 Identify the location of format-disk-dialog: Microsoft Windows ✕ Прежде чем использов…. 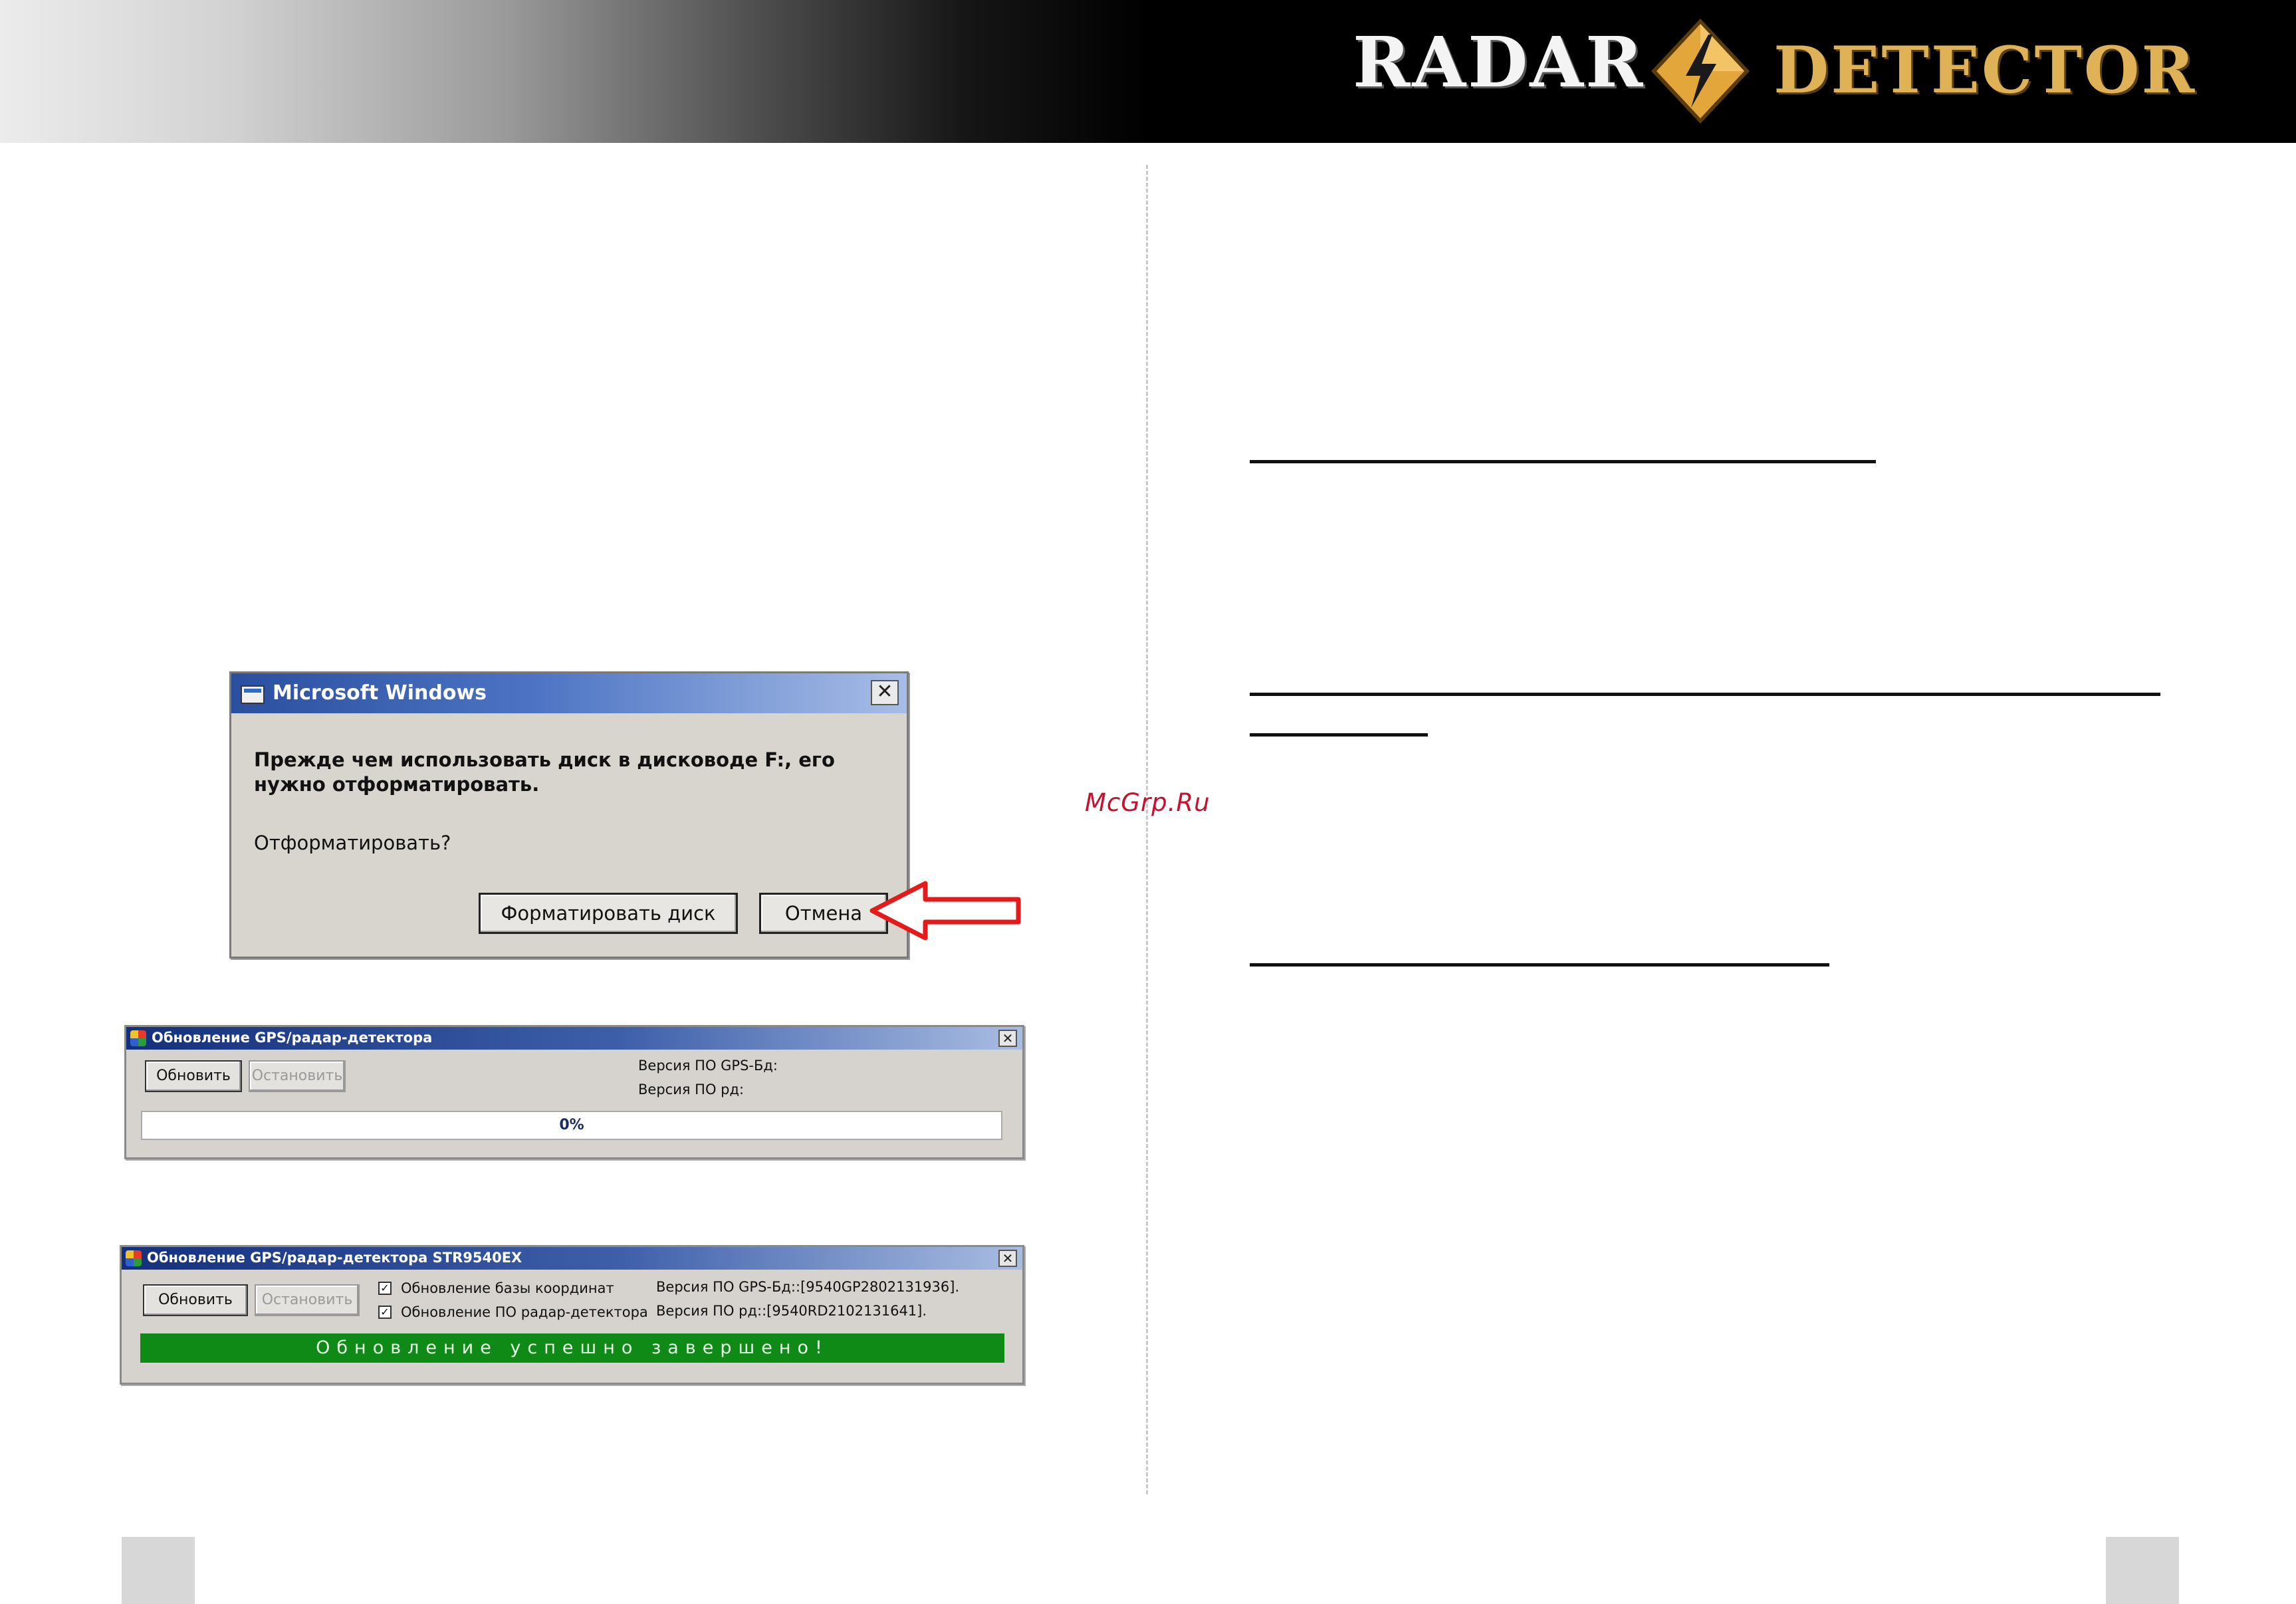
(569, 815).